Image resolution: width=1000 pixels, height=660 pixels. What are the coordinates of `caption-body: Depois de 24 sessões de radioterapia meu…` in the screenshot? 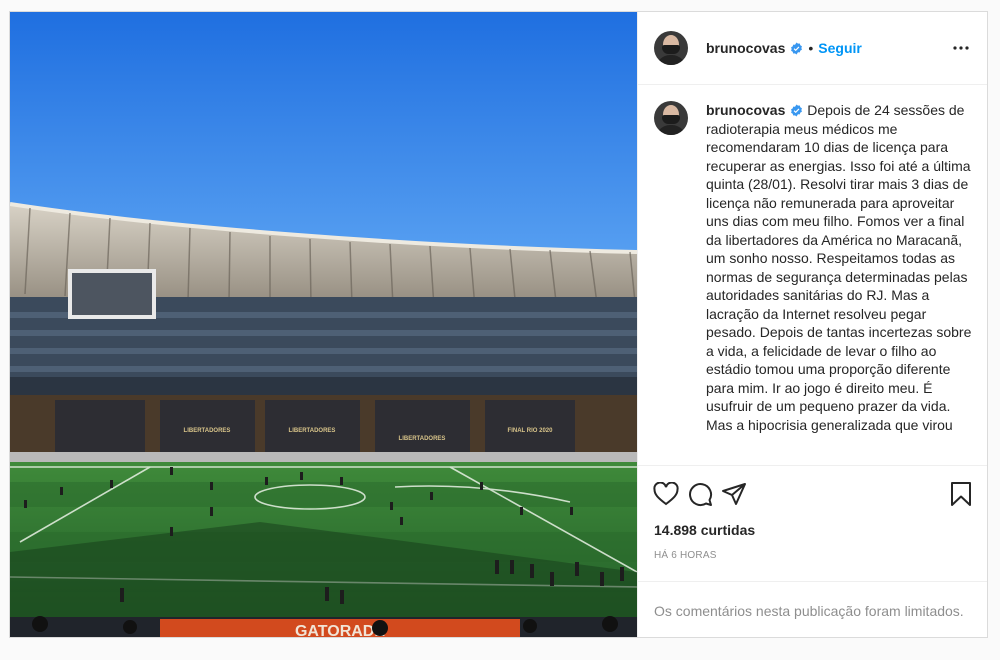 It's located at (839, 267).